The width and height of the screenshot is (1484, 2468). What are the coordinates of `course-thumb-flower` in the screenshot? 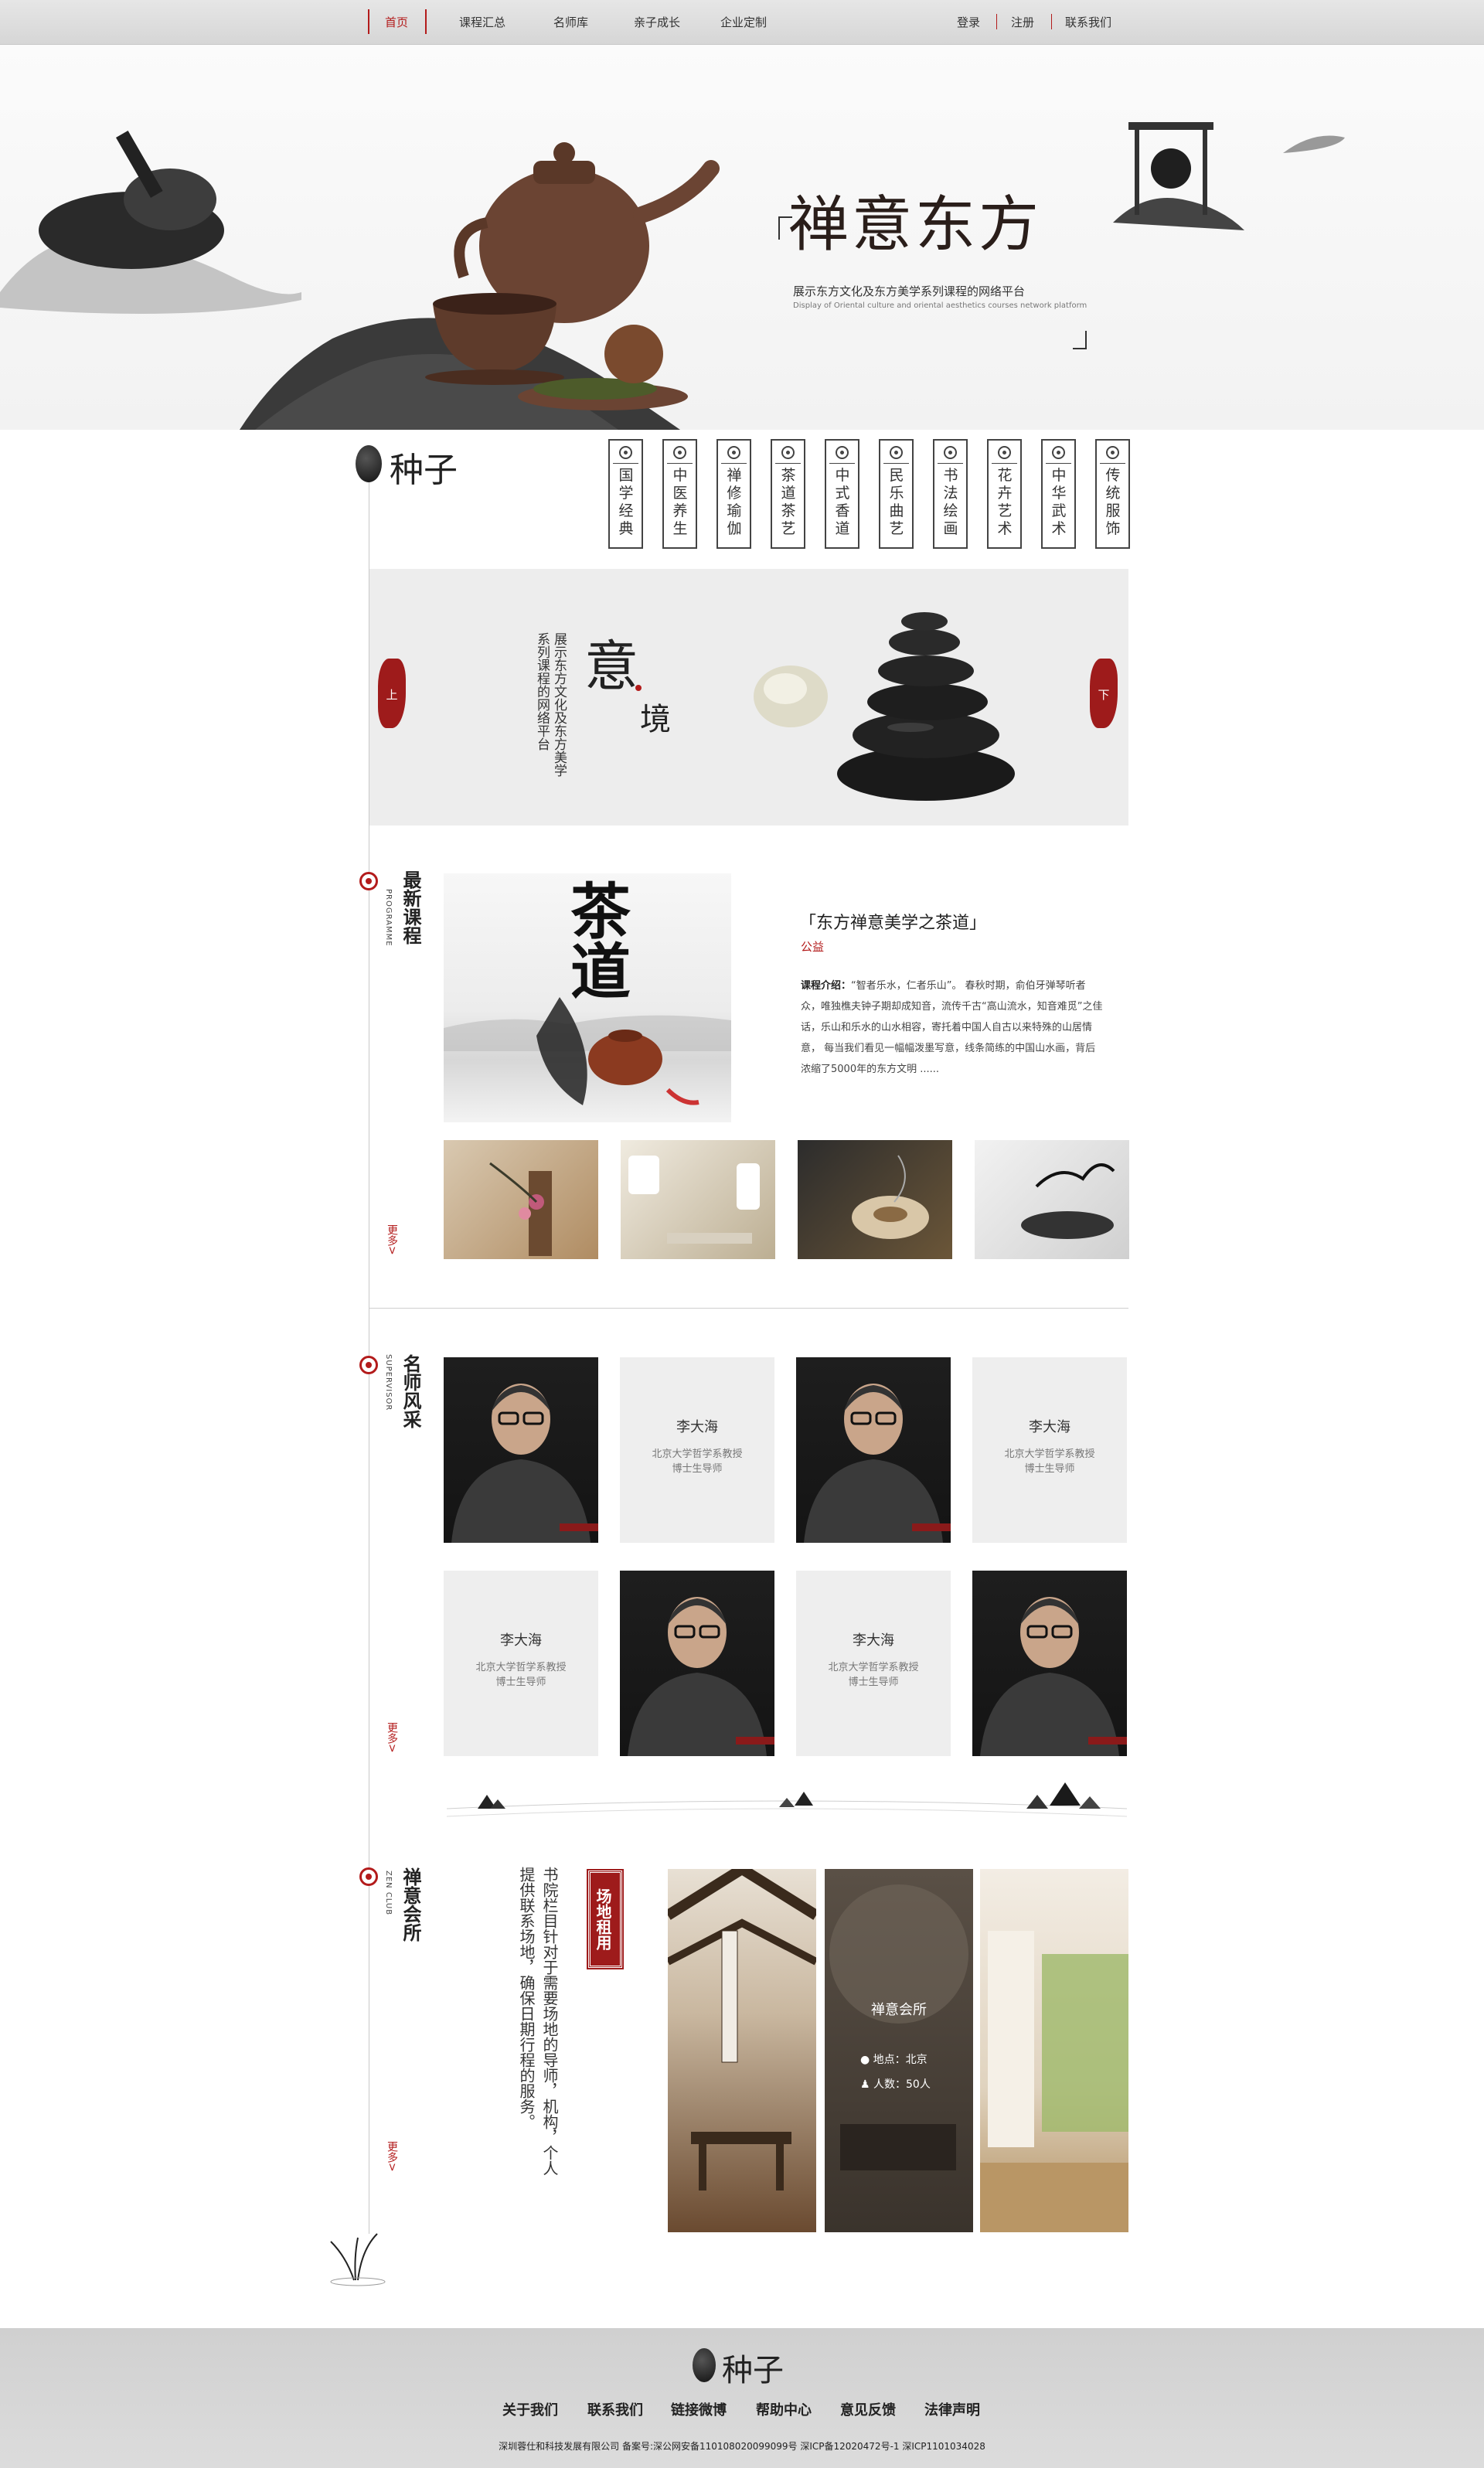 It's located at (521, 1199).